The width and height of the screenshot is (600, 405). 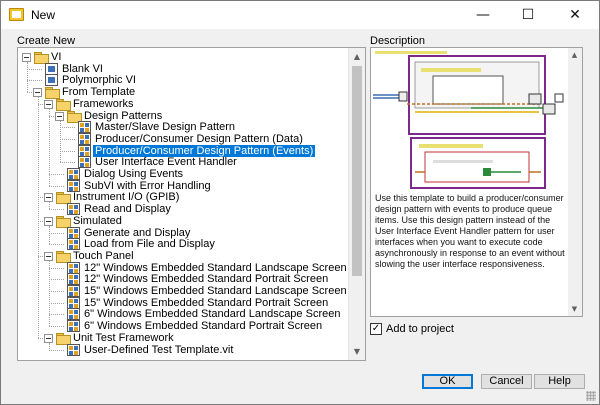 What do you see at coordinates (357, 351) in the screenshot?
I see `scroll-down-arrow-icon: ▼` at bounding box center [357, 351].